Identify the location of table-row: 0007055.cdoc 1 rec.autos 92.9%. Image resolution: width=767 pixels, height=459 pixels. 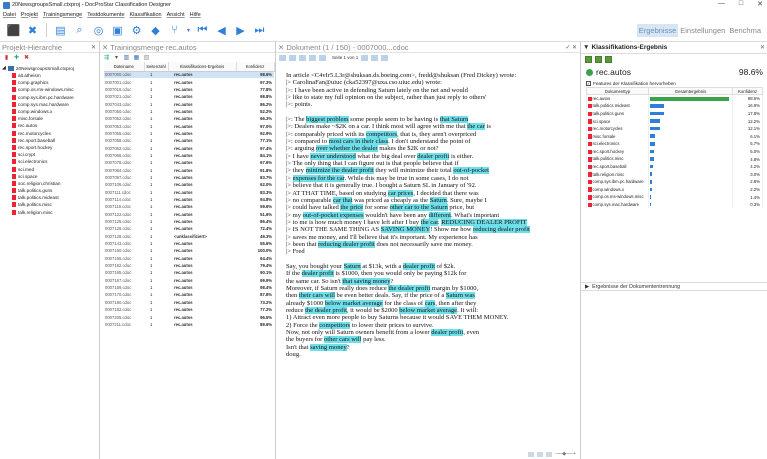
(189, 133).